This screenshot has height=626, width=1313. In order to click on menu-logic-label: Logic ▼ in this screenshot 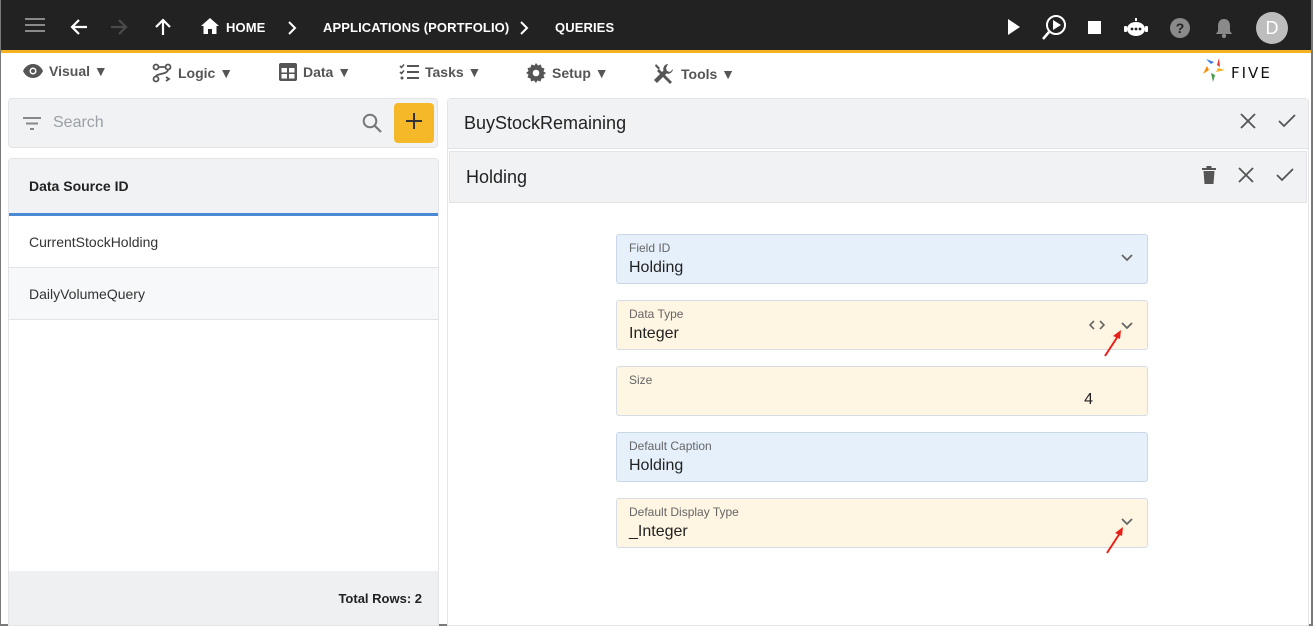, I will do `click(206, 73)`.